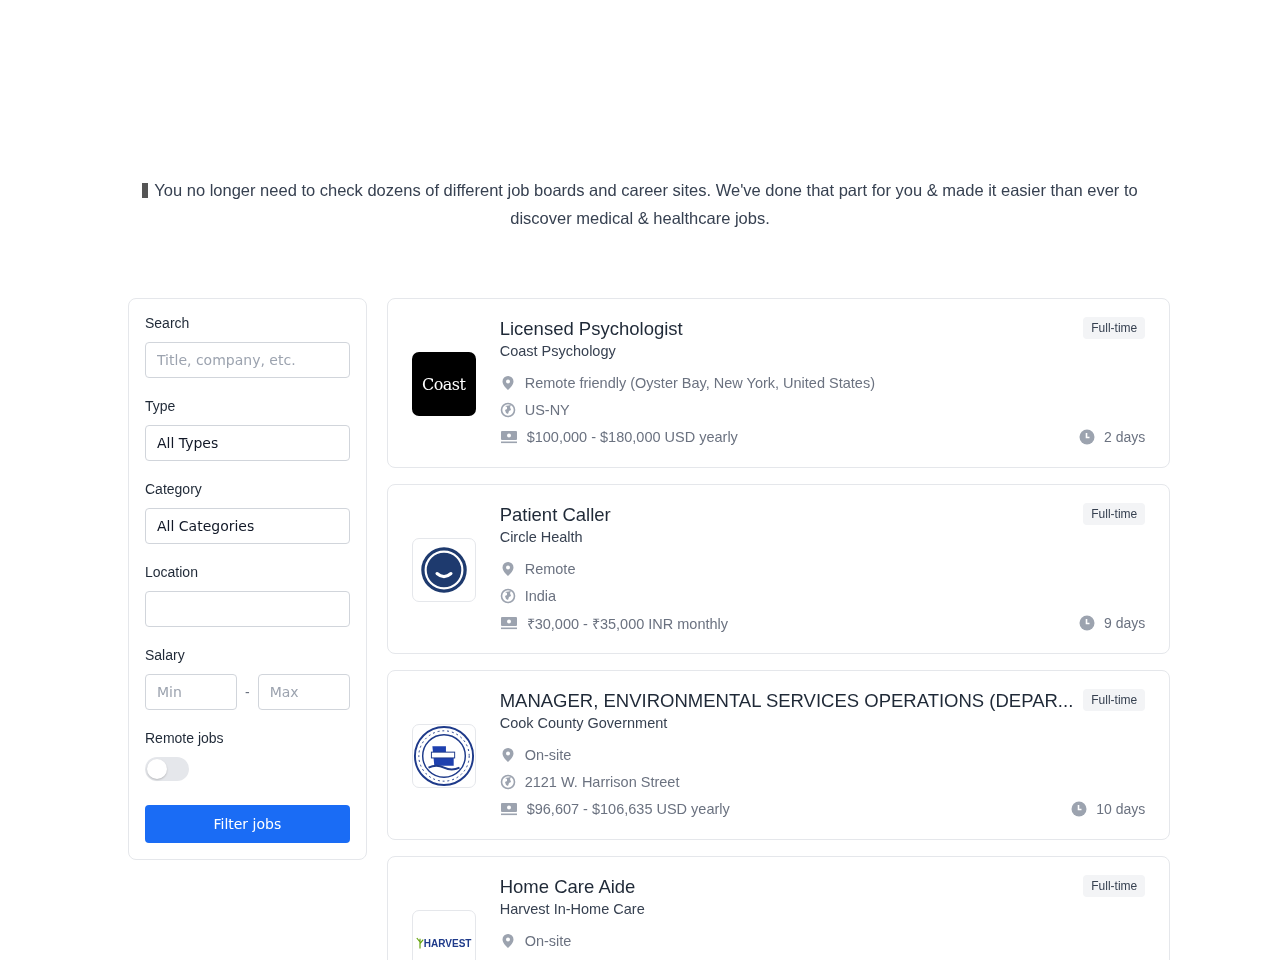  Describe the element at coordinates (191, 692) in the screenshot. I see `min-salary-field: Min` at that location.